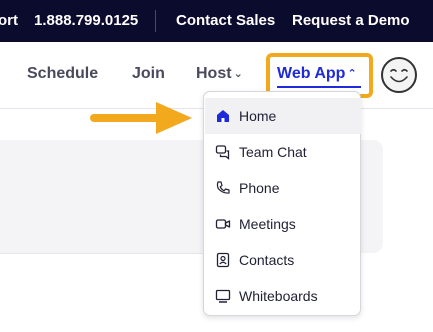 Image resolution: width=433 pixels, height=332 pixels. Describe the element at coordinates (225, 20) in the screenshot. I see `contact-sales-link: Contact Sales` at that location.